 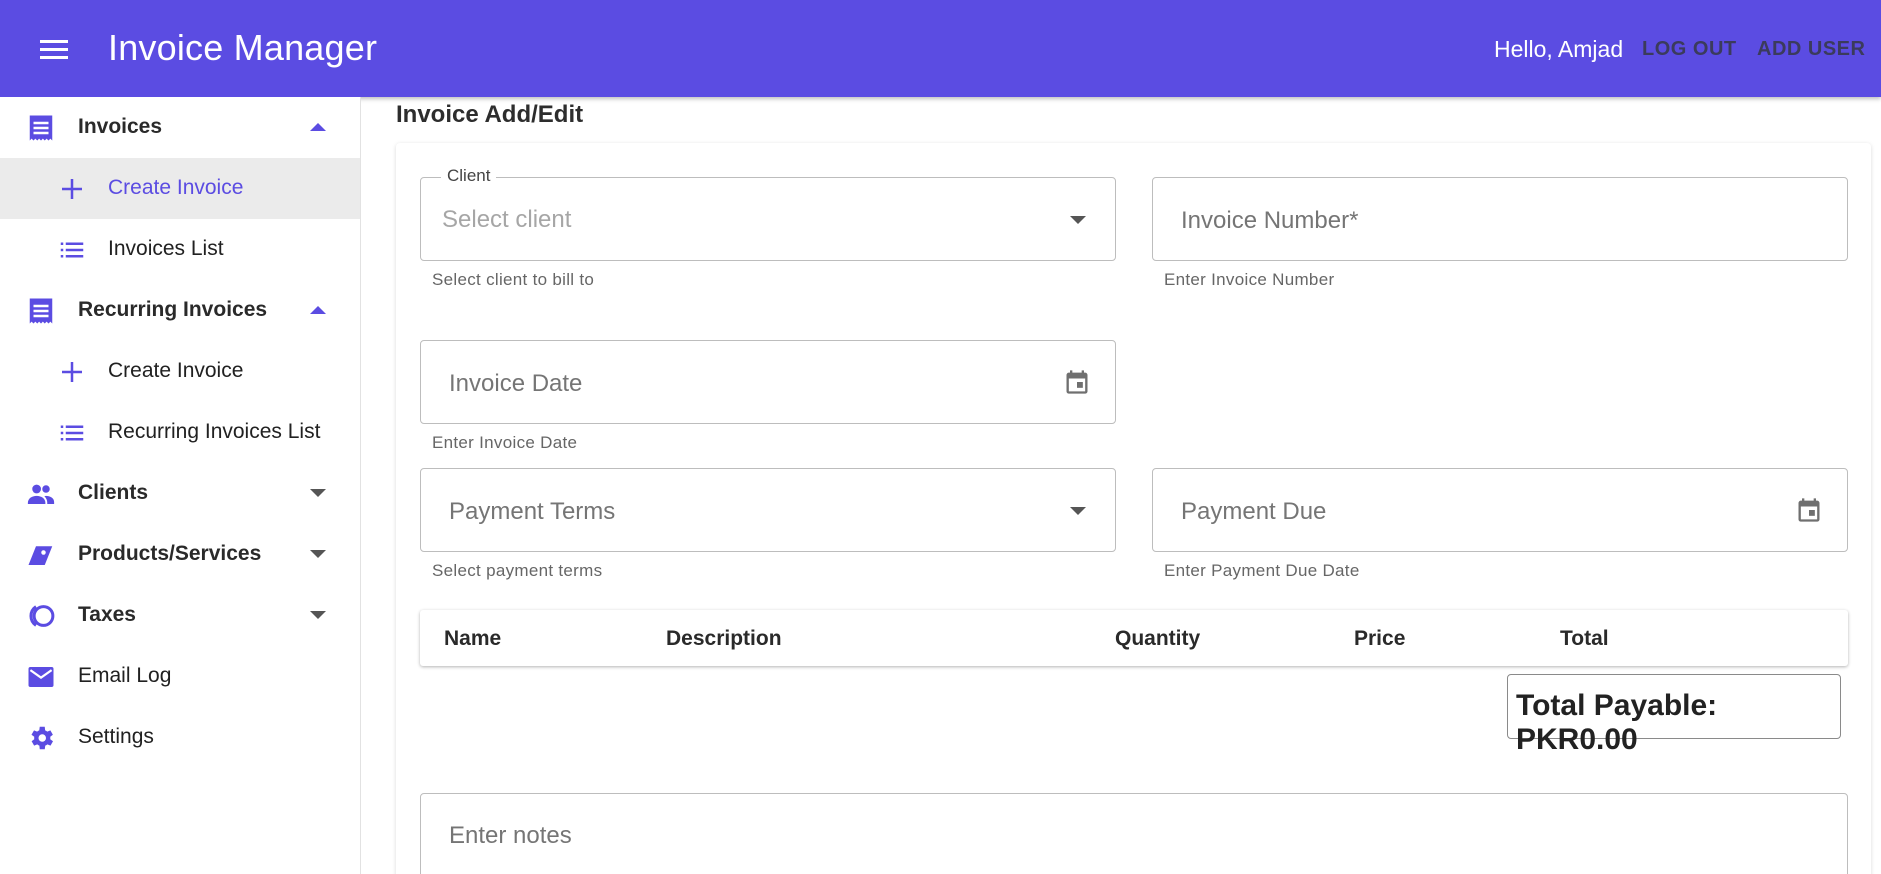 I want to click on payment-due-helper-text: Enter Payment Due Date, so click(x=1262, y=570).